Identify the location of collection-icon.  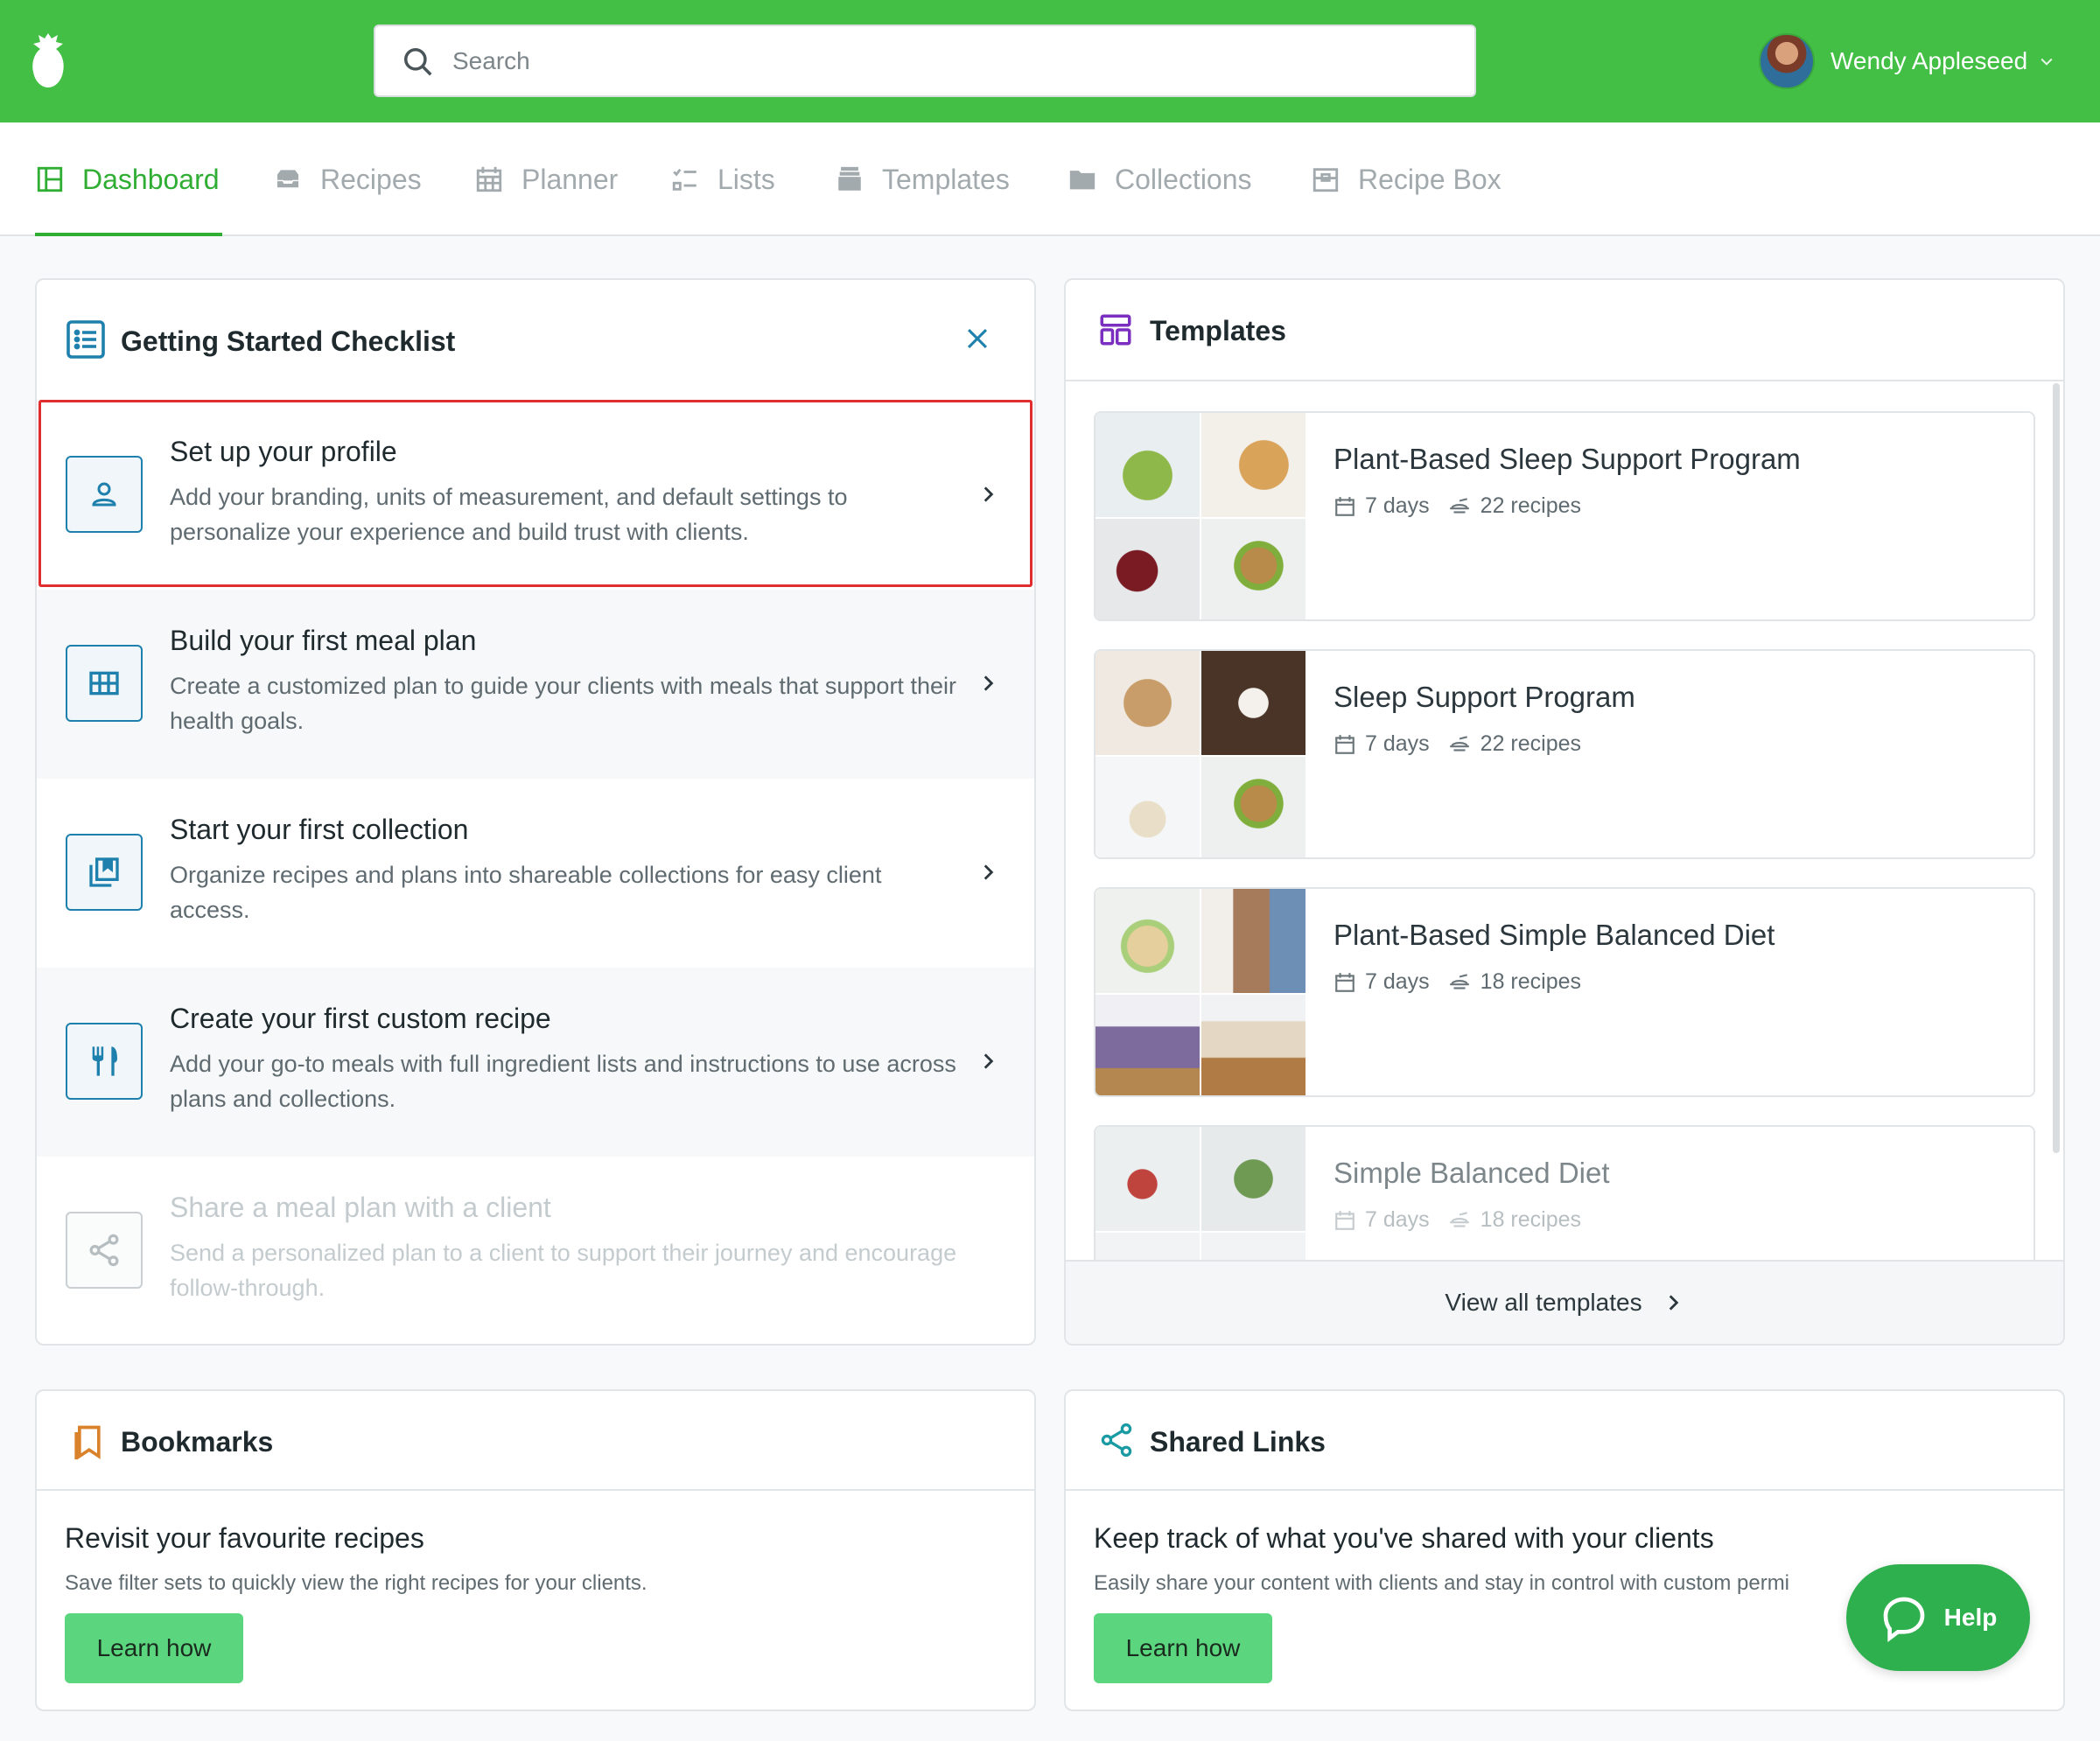
(104, 872).